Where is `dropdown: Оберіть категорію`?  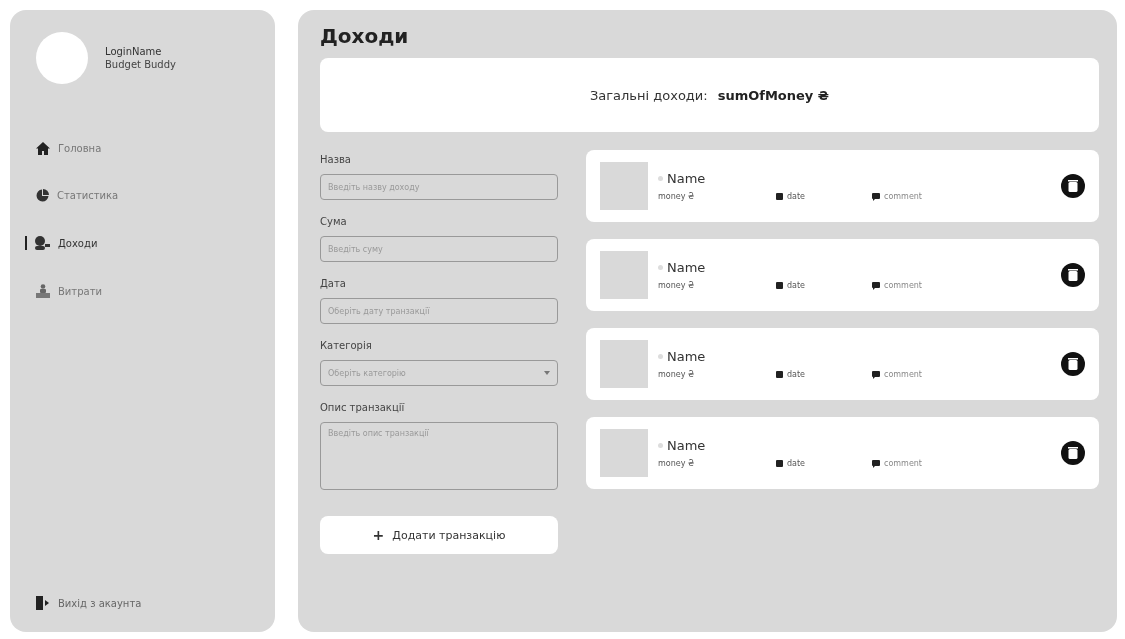
dropdown: Оберіть категорію is located at coordinates (439, 373).